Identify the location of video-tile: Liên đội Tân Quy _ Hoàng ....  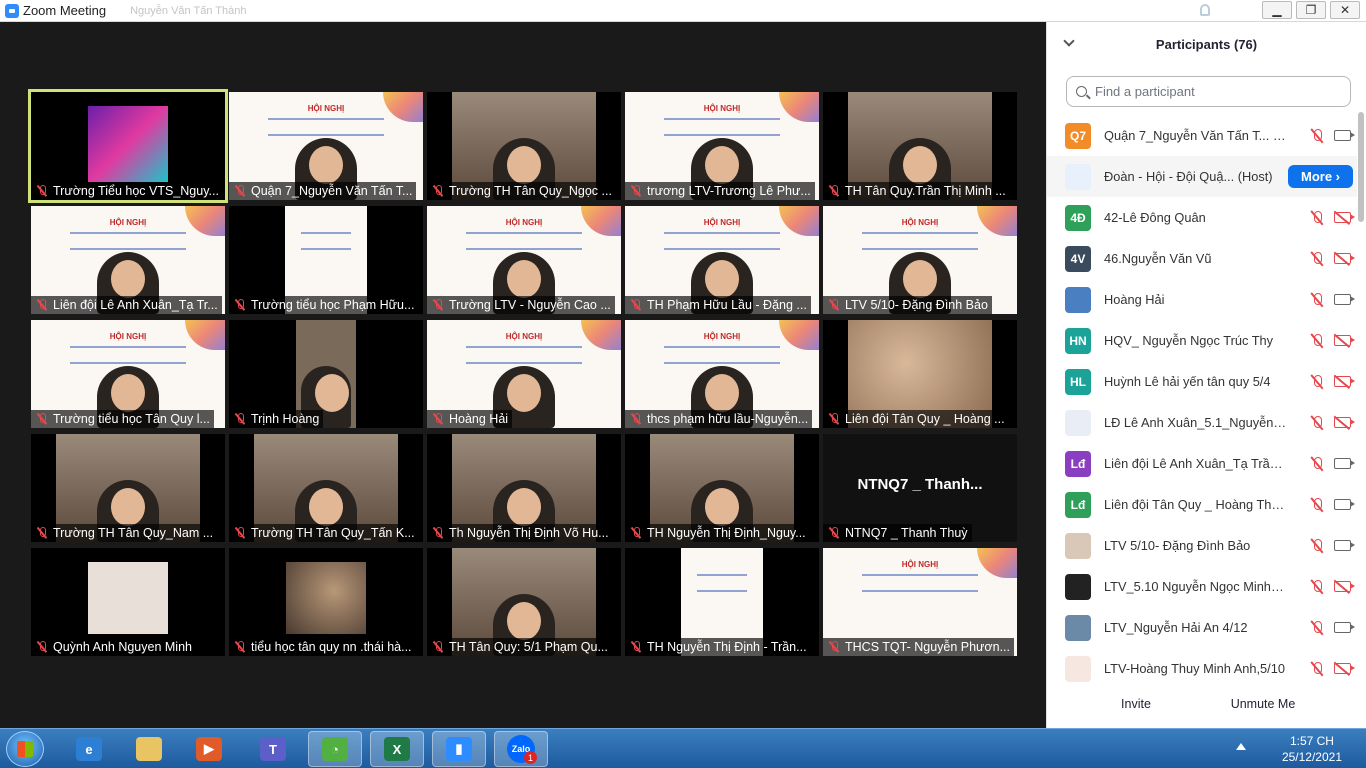
(920, 374).